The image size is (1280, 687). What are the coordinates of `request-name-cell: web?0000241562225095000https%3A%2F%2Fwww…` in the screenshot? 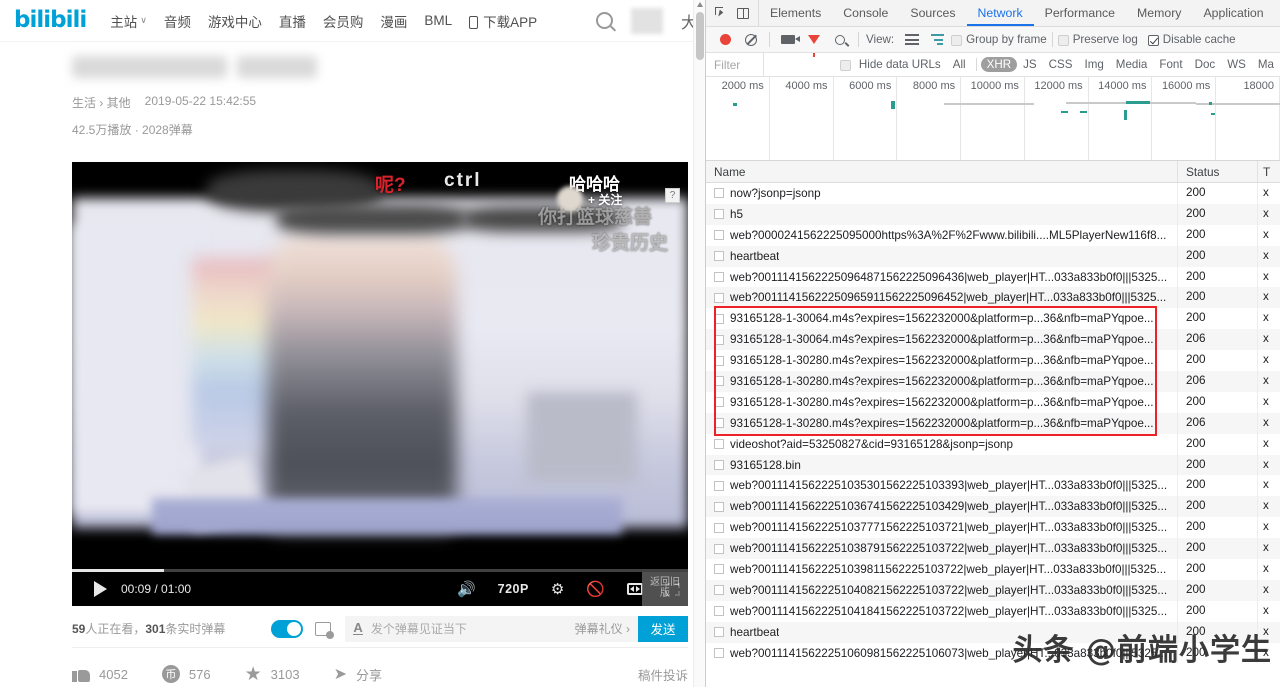 It's located at (942, 235).